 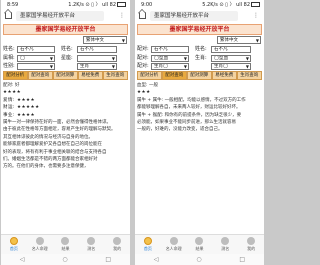 What do you see at coordinates (199, 241) in the screenshot?
I see `result-icon` at bounding box center [199, 241].